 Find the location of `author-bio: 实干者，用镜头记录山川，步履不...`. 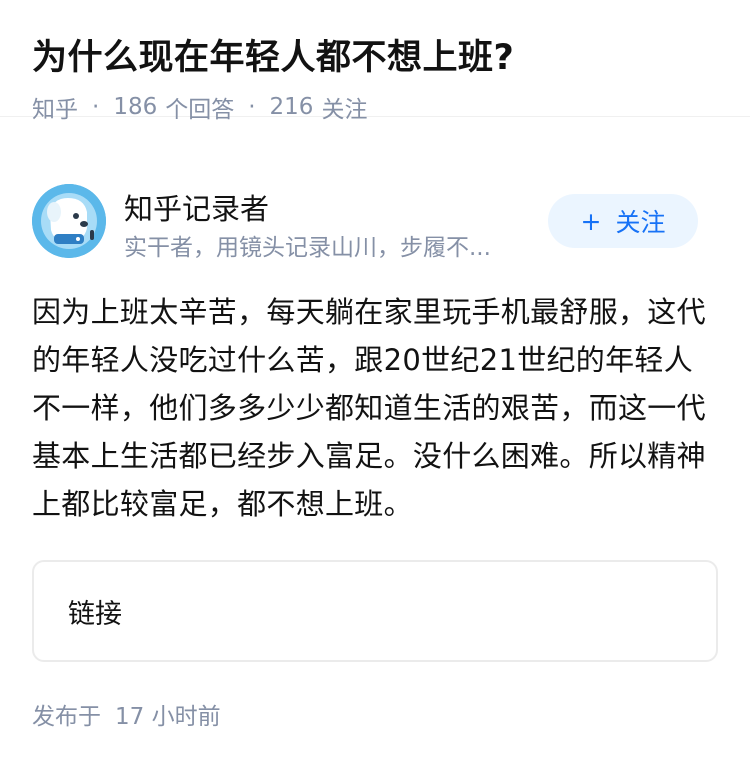

author-bio: 实干者，用镜头记录山川，步履不... is located at coordinates (307, 248).